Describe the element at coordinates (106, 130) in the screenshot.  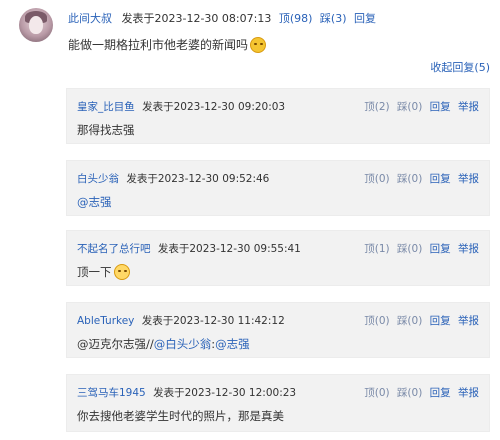
I see `reply-text: 那得找志强` at that location.